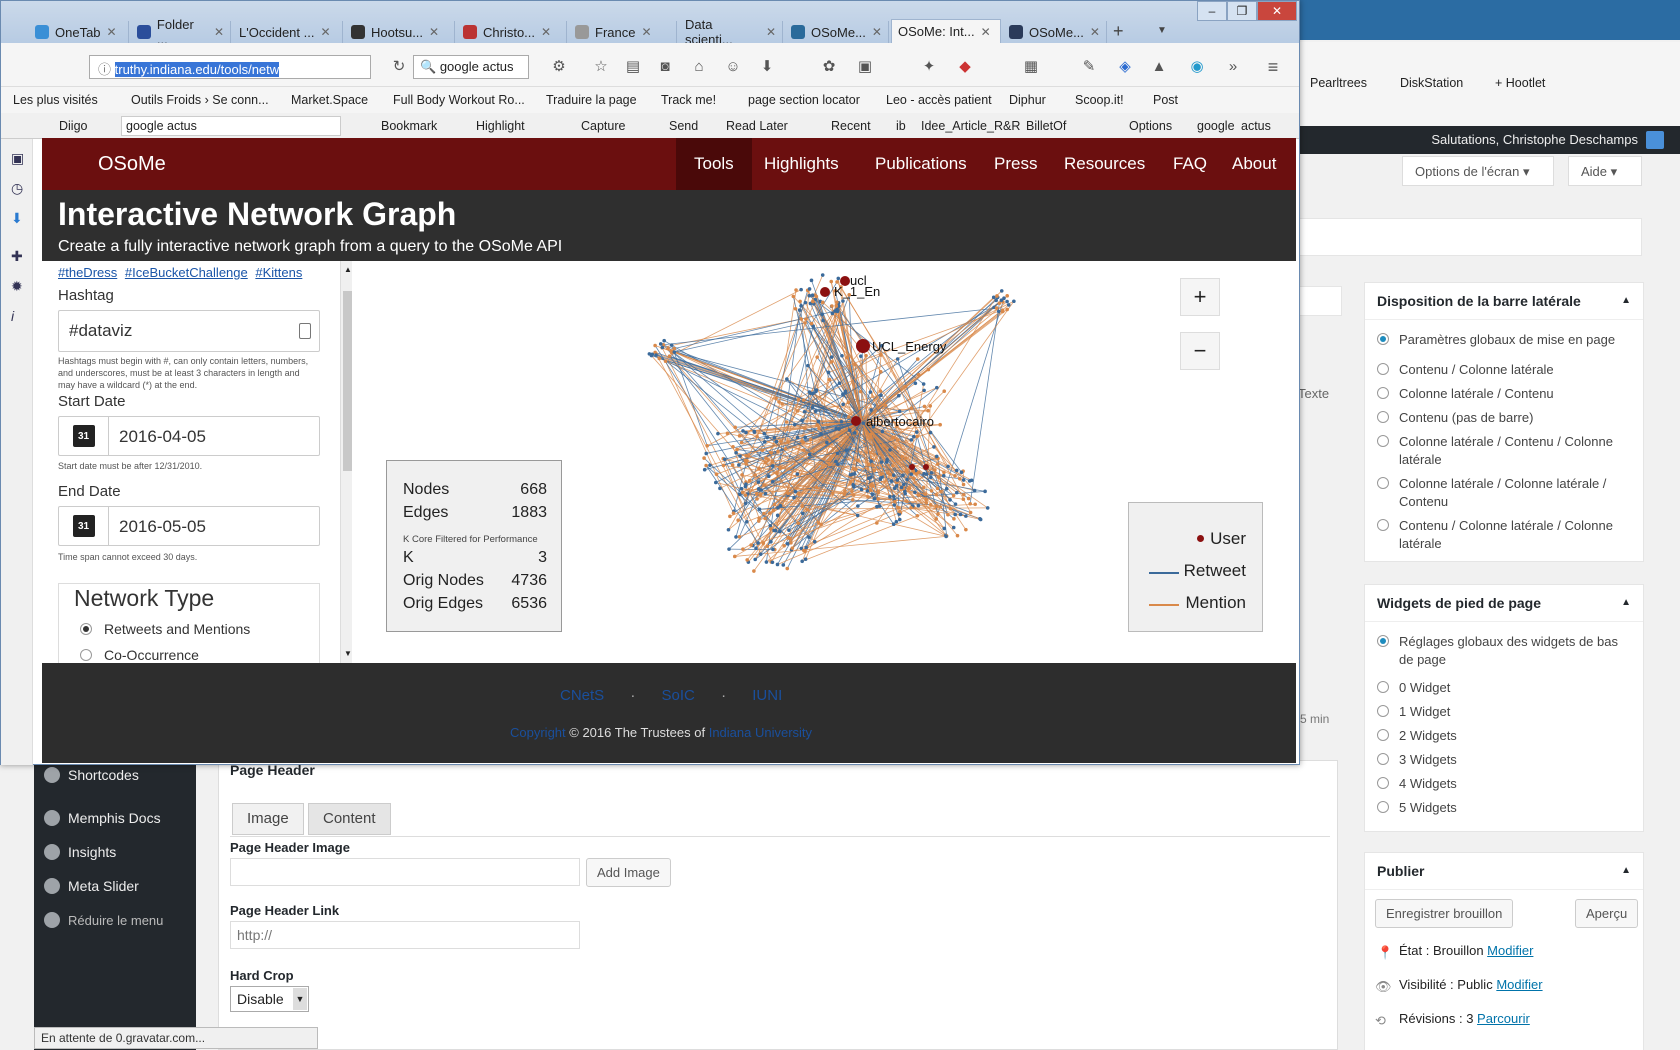  I want to click on calendar-button: 31, so click(84, 436).